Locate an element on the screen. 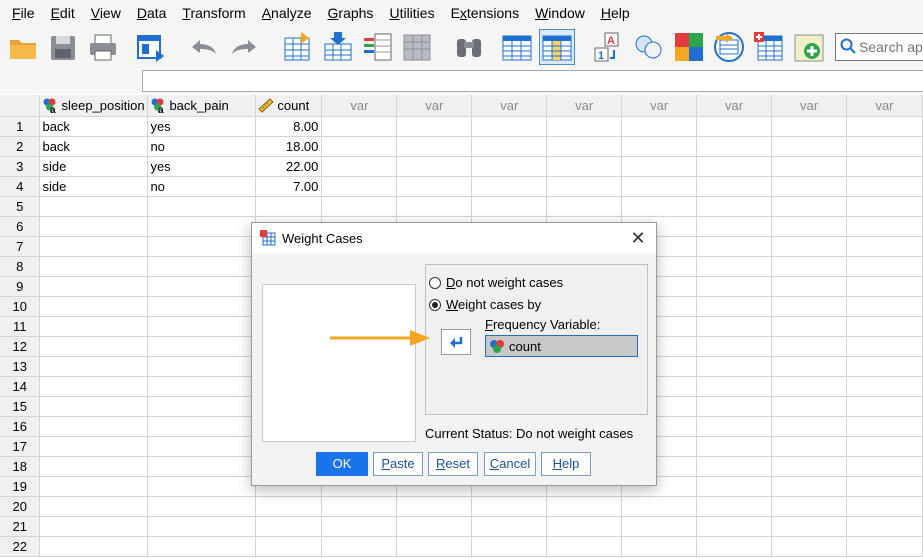 This screenshot has height=558, width=923. row-number: 12 is located at coordinates (20, 346).